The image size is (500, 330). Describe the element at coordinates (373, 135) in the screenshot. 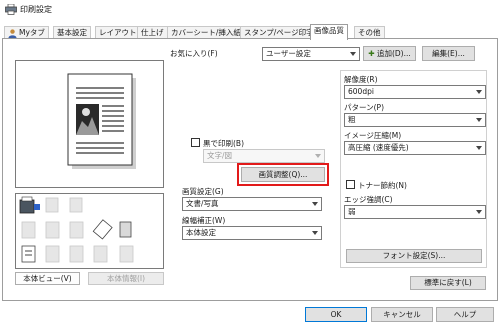

I see `compression-label: イメージ圧縮(M)` at that location.